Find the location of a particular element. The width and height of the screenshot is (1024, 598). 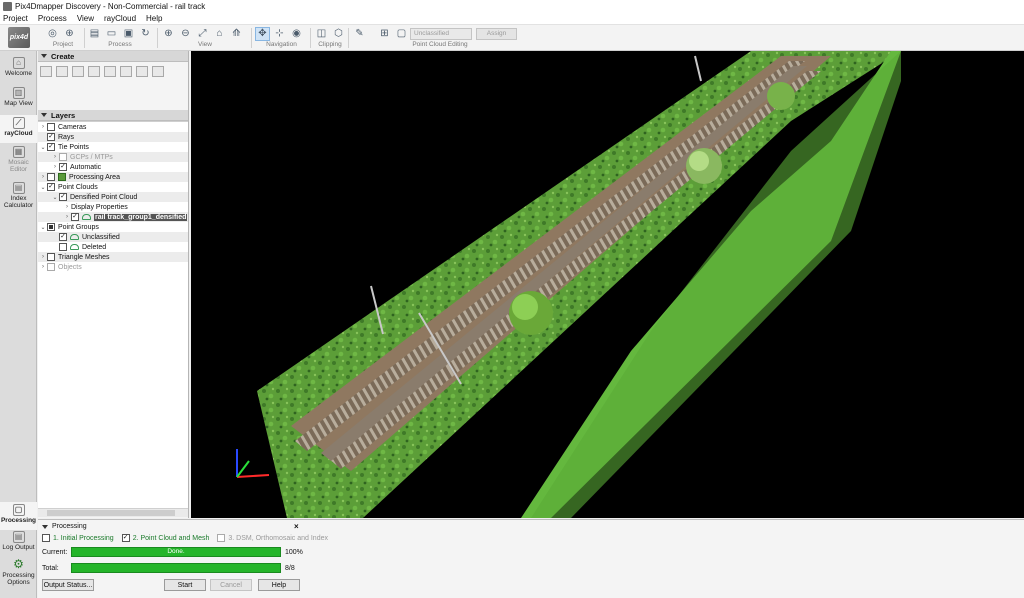

nav-map-view: ▥ Map View is located at coordinates (18, 100).